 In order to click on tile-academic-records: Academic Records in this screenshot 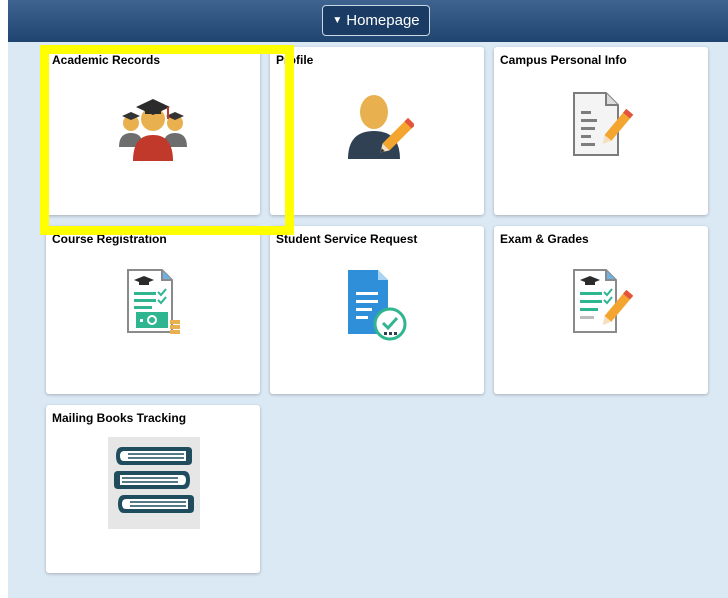, I will do `click(153, 131)`.